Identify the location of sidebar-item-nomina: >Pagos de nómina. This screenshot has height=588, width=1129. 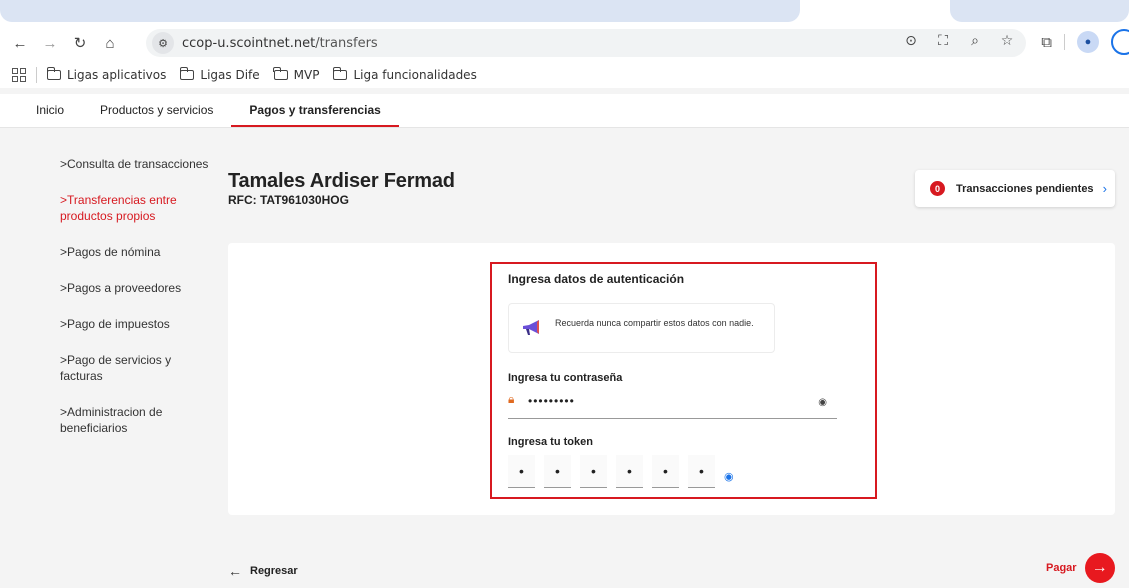
(135, 252).